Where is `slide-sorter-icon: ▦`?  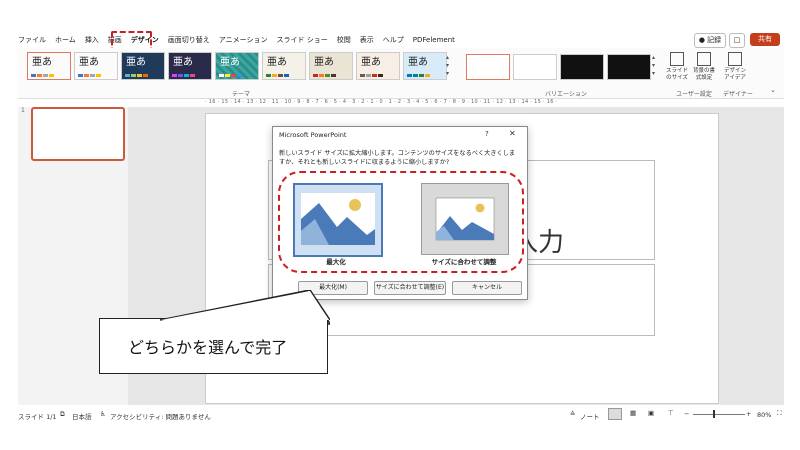 slide-sorter-icon: ▦ is located at coordinates (633, 413).